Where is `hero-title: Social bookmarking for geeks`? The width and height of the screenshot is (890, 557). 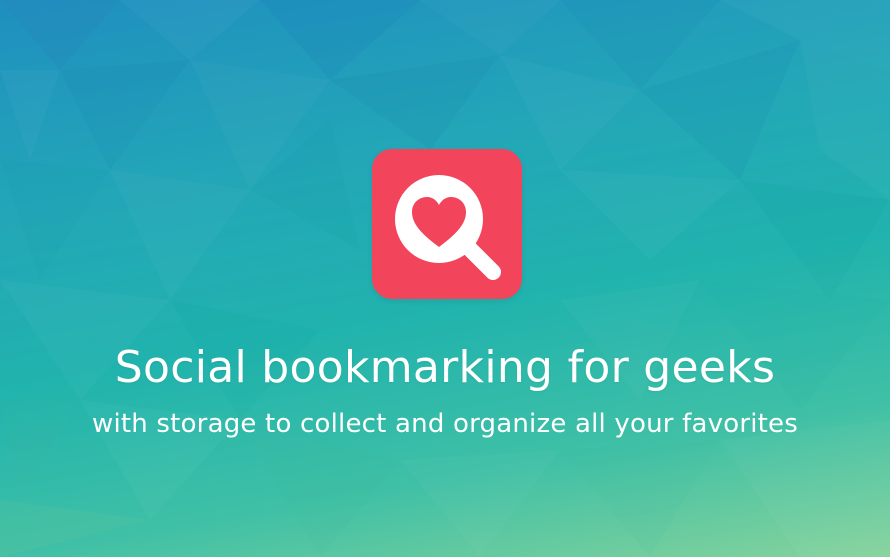 hero-title: Social bookmarking for geeks is located at coordinates (445, 367).